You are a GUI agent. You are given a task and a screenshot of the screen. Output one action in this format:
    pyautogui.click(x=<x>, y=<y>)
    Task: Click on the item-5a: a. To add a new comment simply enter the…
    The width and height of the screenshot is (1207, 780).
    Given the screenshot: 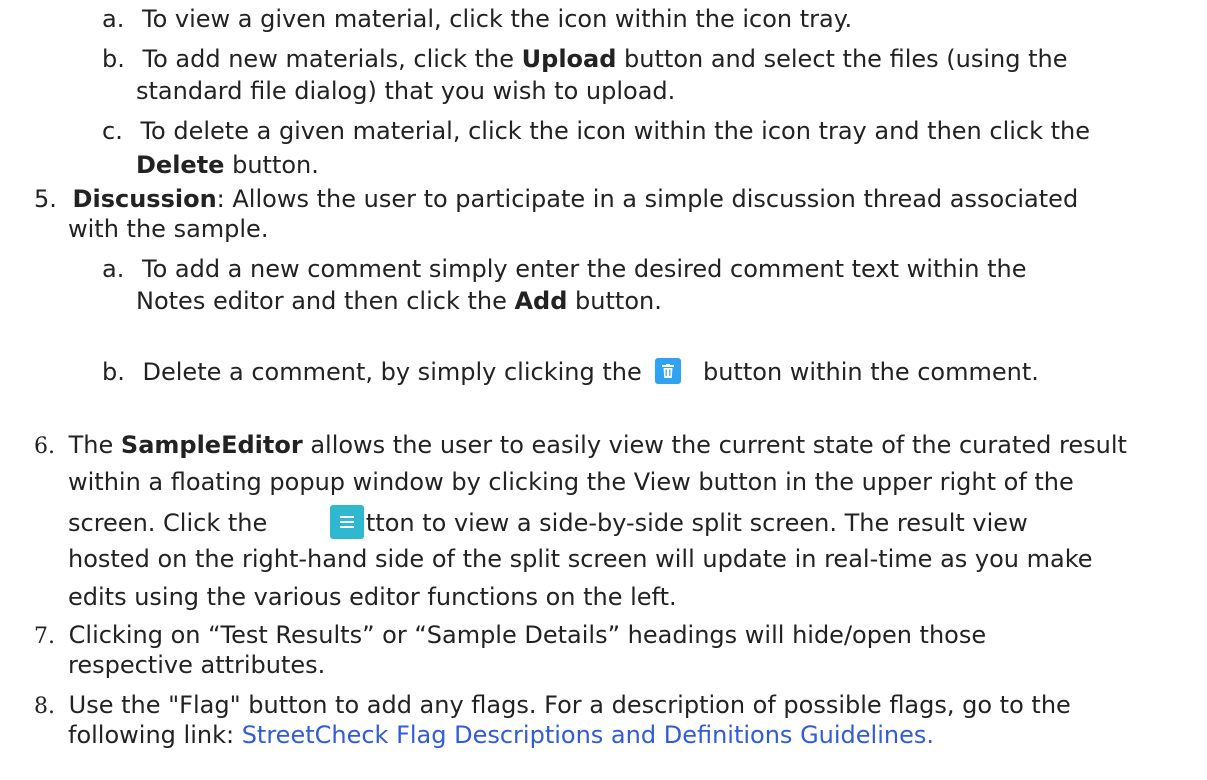 What is the action you would take?
    pyautogui.click(x=564, y=269)
    